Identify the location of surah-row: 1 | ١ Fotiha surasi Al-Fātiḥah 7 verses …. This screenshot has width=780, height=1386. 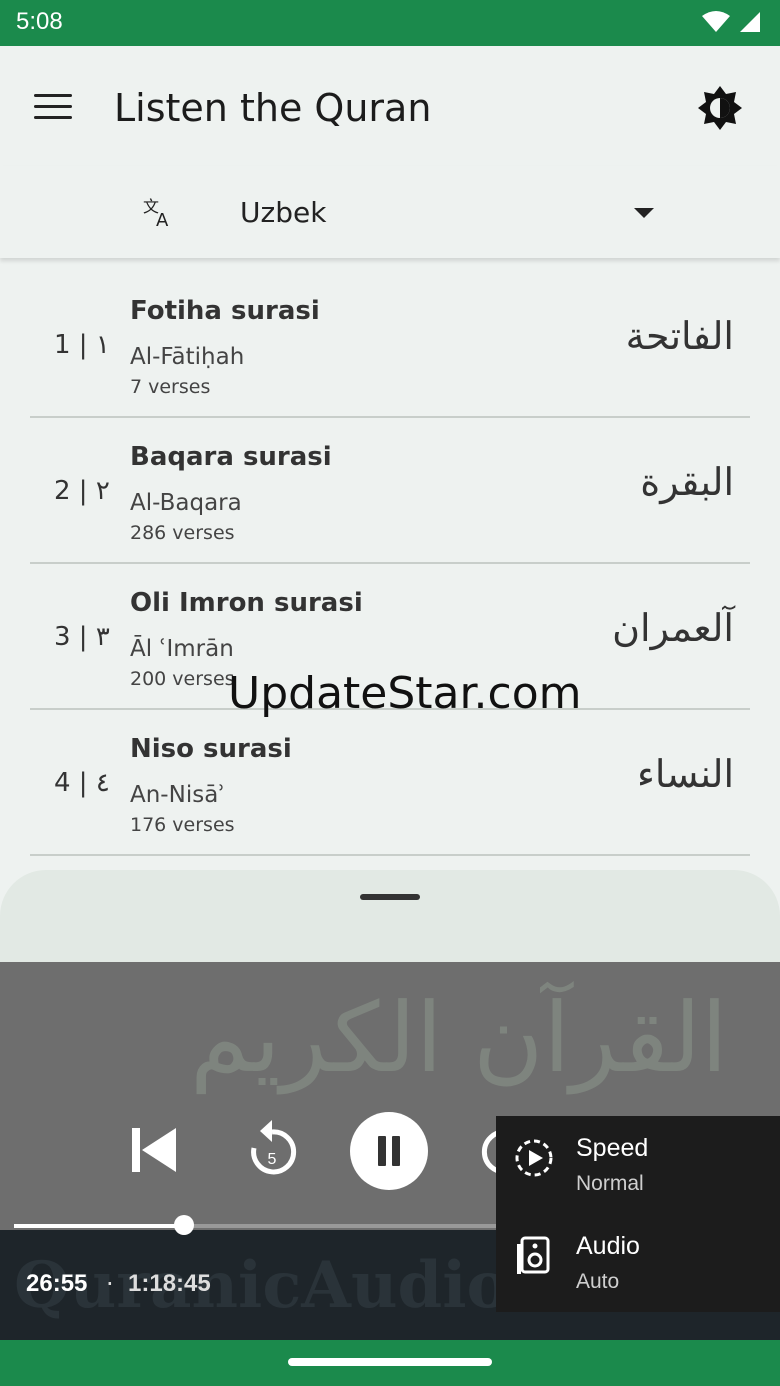
(390, 345).